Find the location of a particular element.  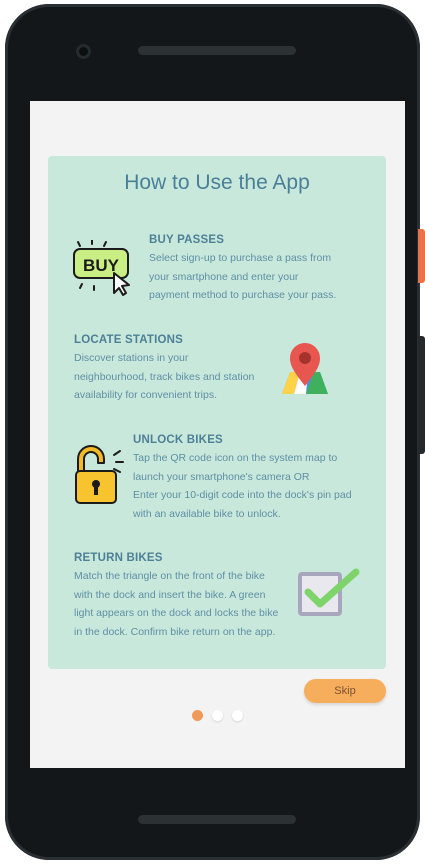

page-indicator is located at coordinates (222, 716).